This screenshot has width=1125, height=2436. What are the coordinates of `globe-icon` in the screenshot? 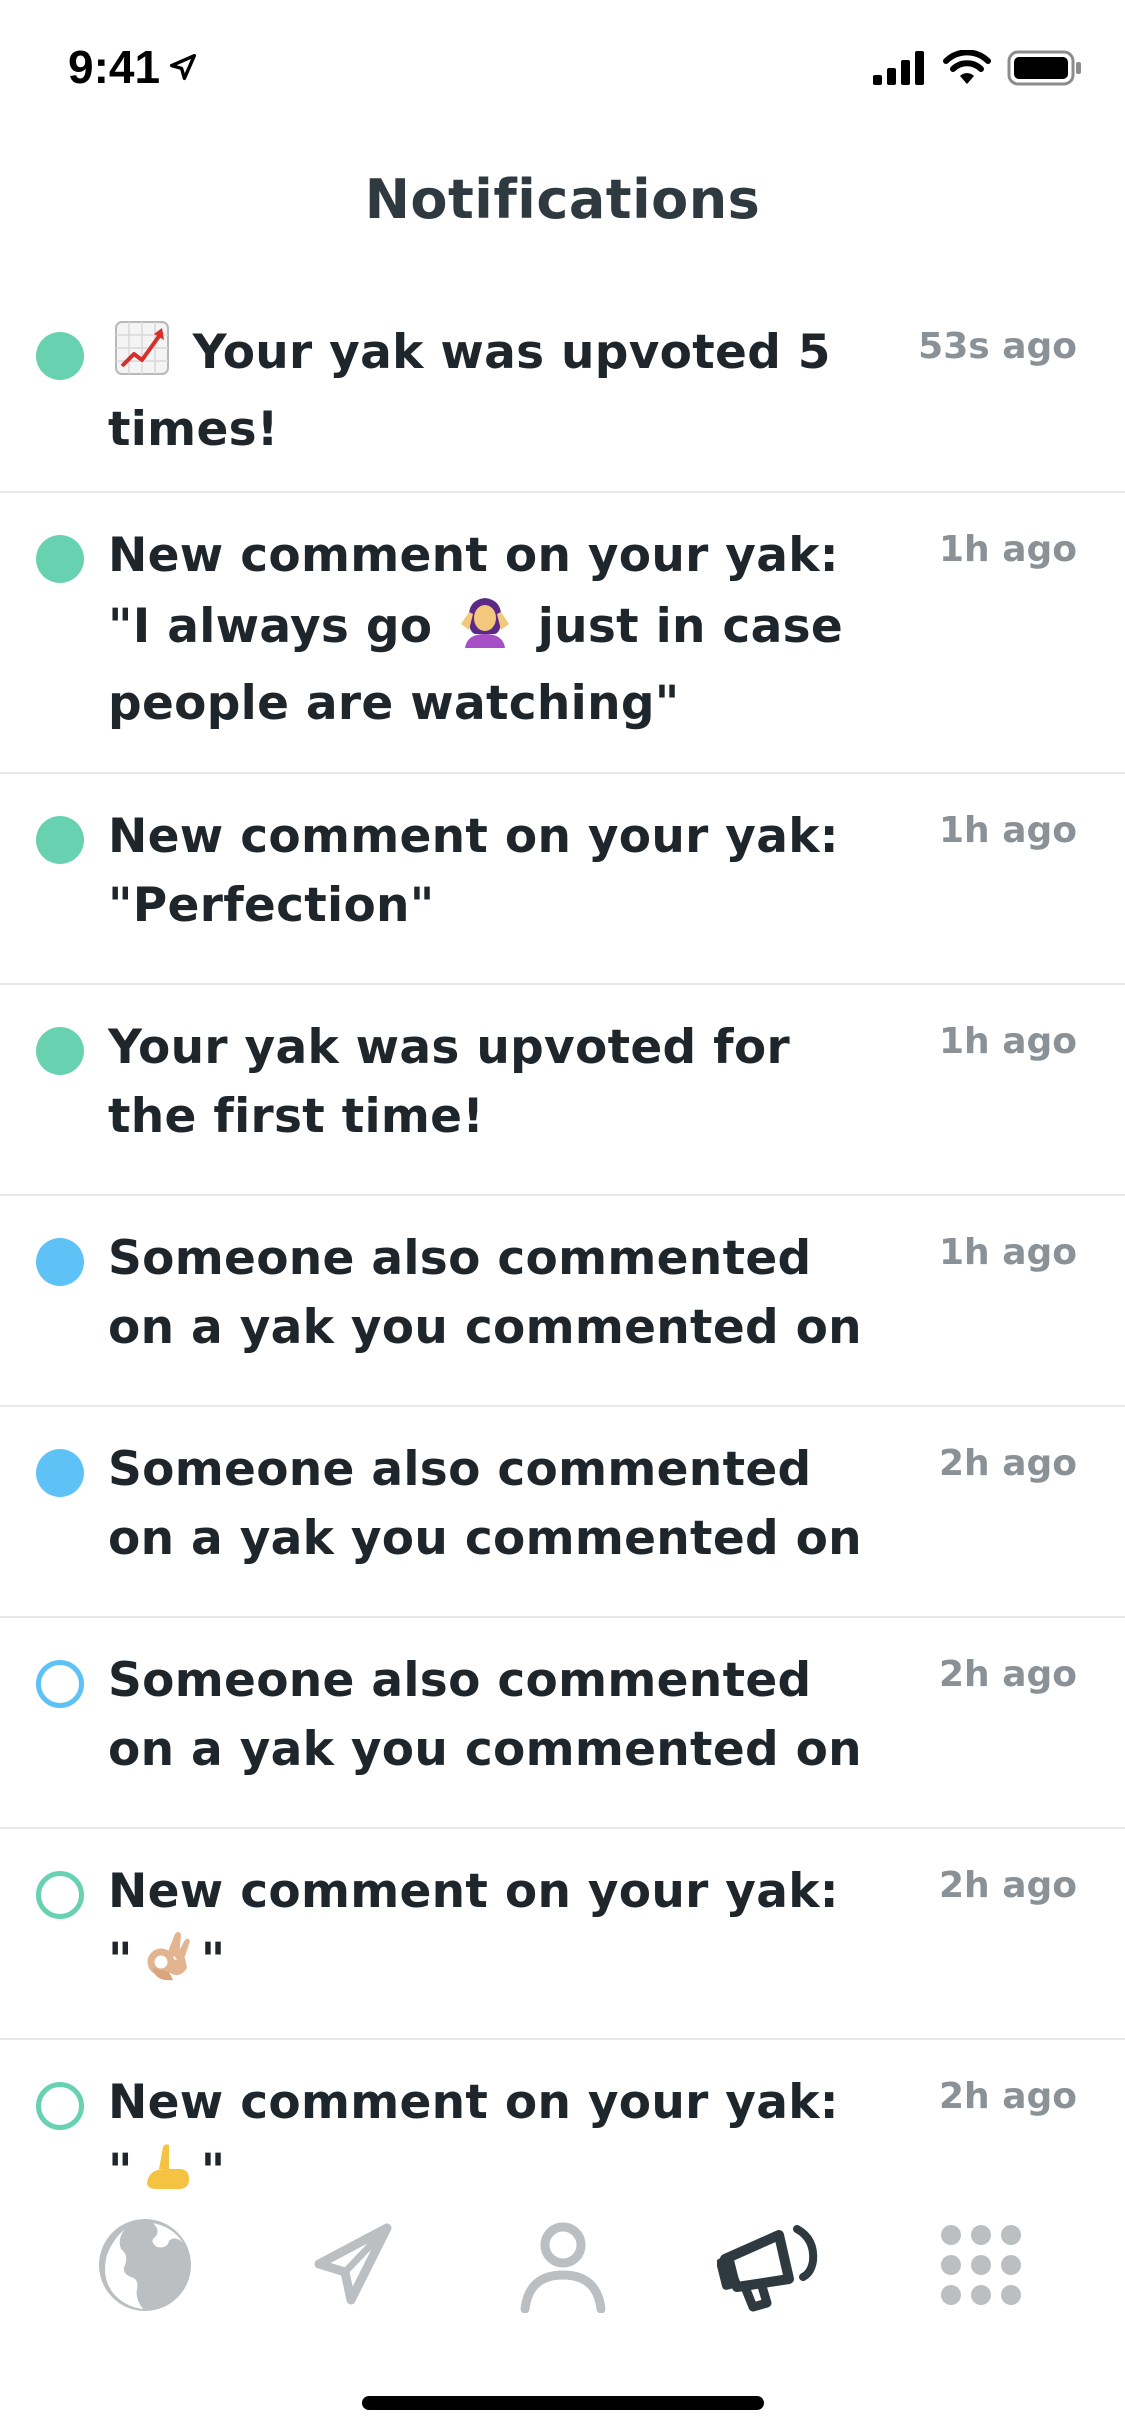 It's located at (144, 2265).